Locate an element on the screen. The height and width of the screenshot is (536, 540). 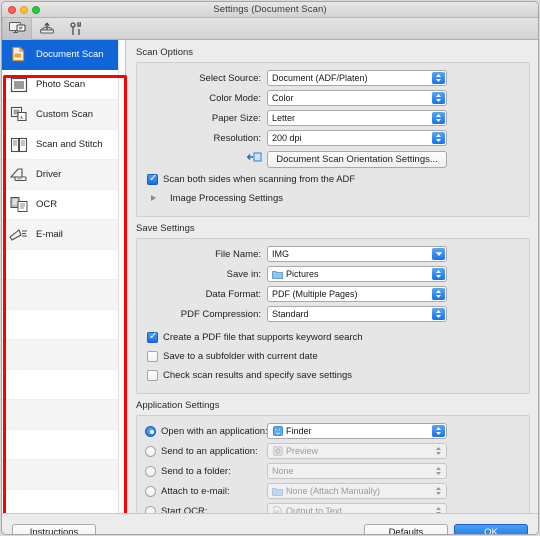
defaults-button: Defaults is located at coordinates (406, 529).